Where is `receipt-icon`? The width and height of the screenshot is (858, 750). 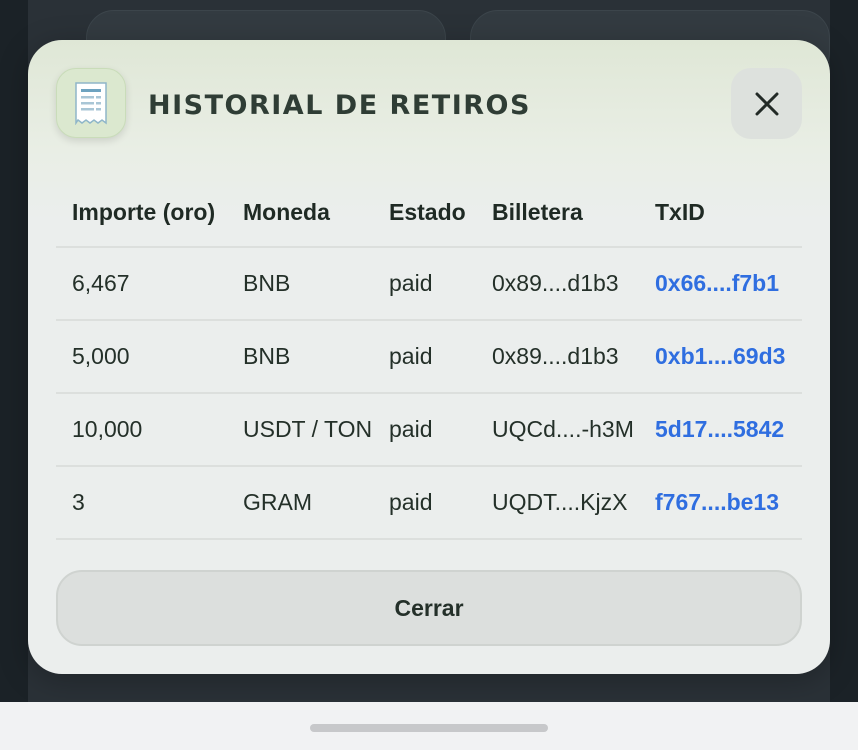
receipt-icon is located at coordinates (91, 103).